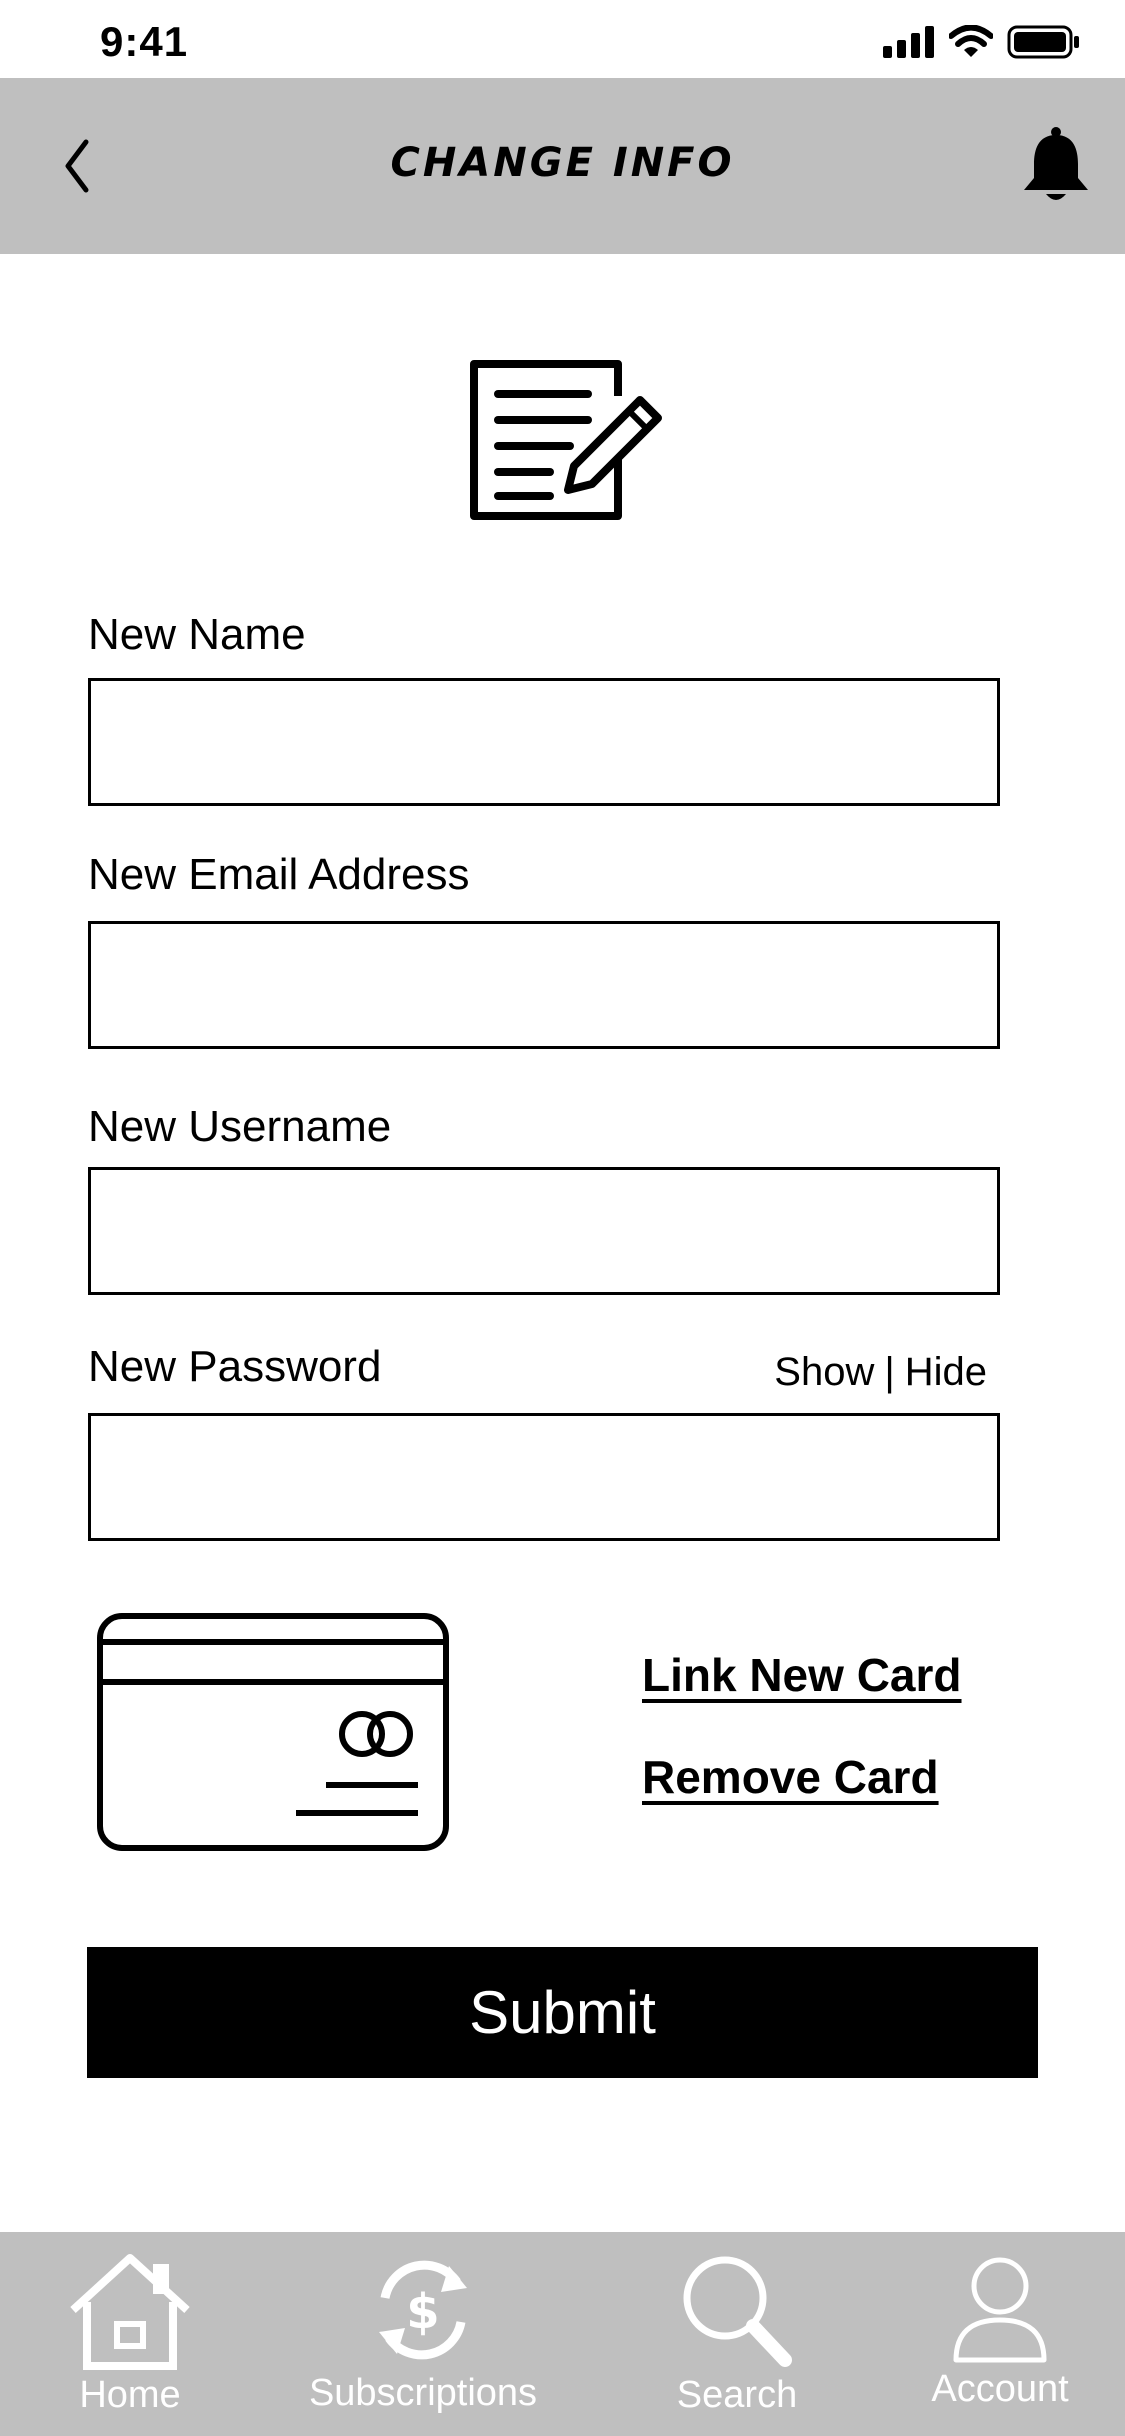 The height and width of the screenshot is (2436, 1125). Describe the element at coordinates (544, 1231) in the screenshot. I see `username-input` at that location.